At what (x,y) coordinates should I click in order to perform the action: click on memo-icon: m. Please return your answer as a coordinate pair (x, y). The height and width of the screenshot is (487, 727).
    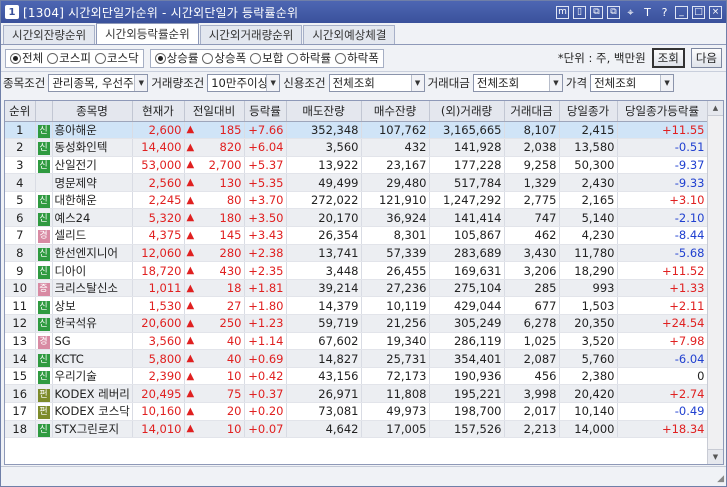
    Looking at the image, I should click on (562, 12).